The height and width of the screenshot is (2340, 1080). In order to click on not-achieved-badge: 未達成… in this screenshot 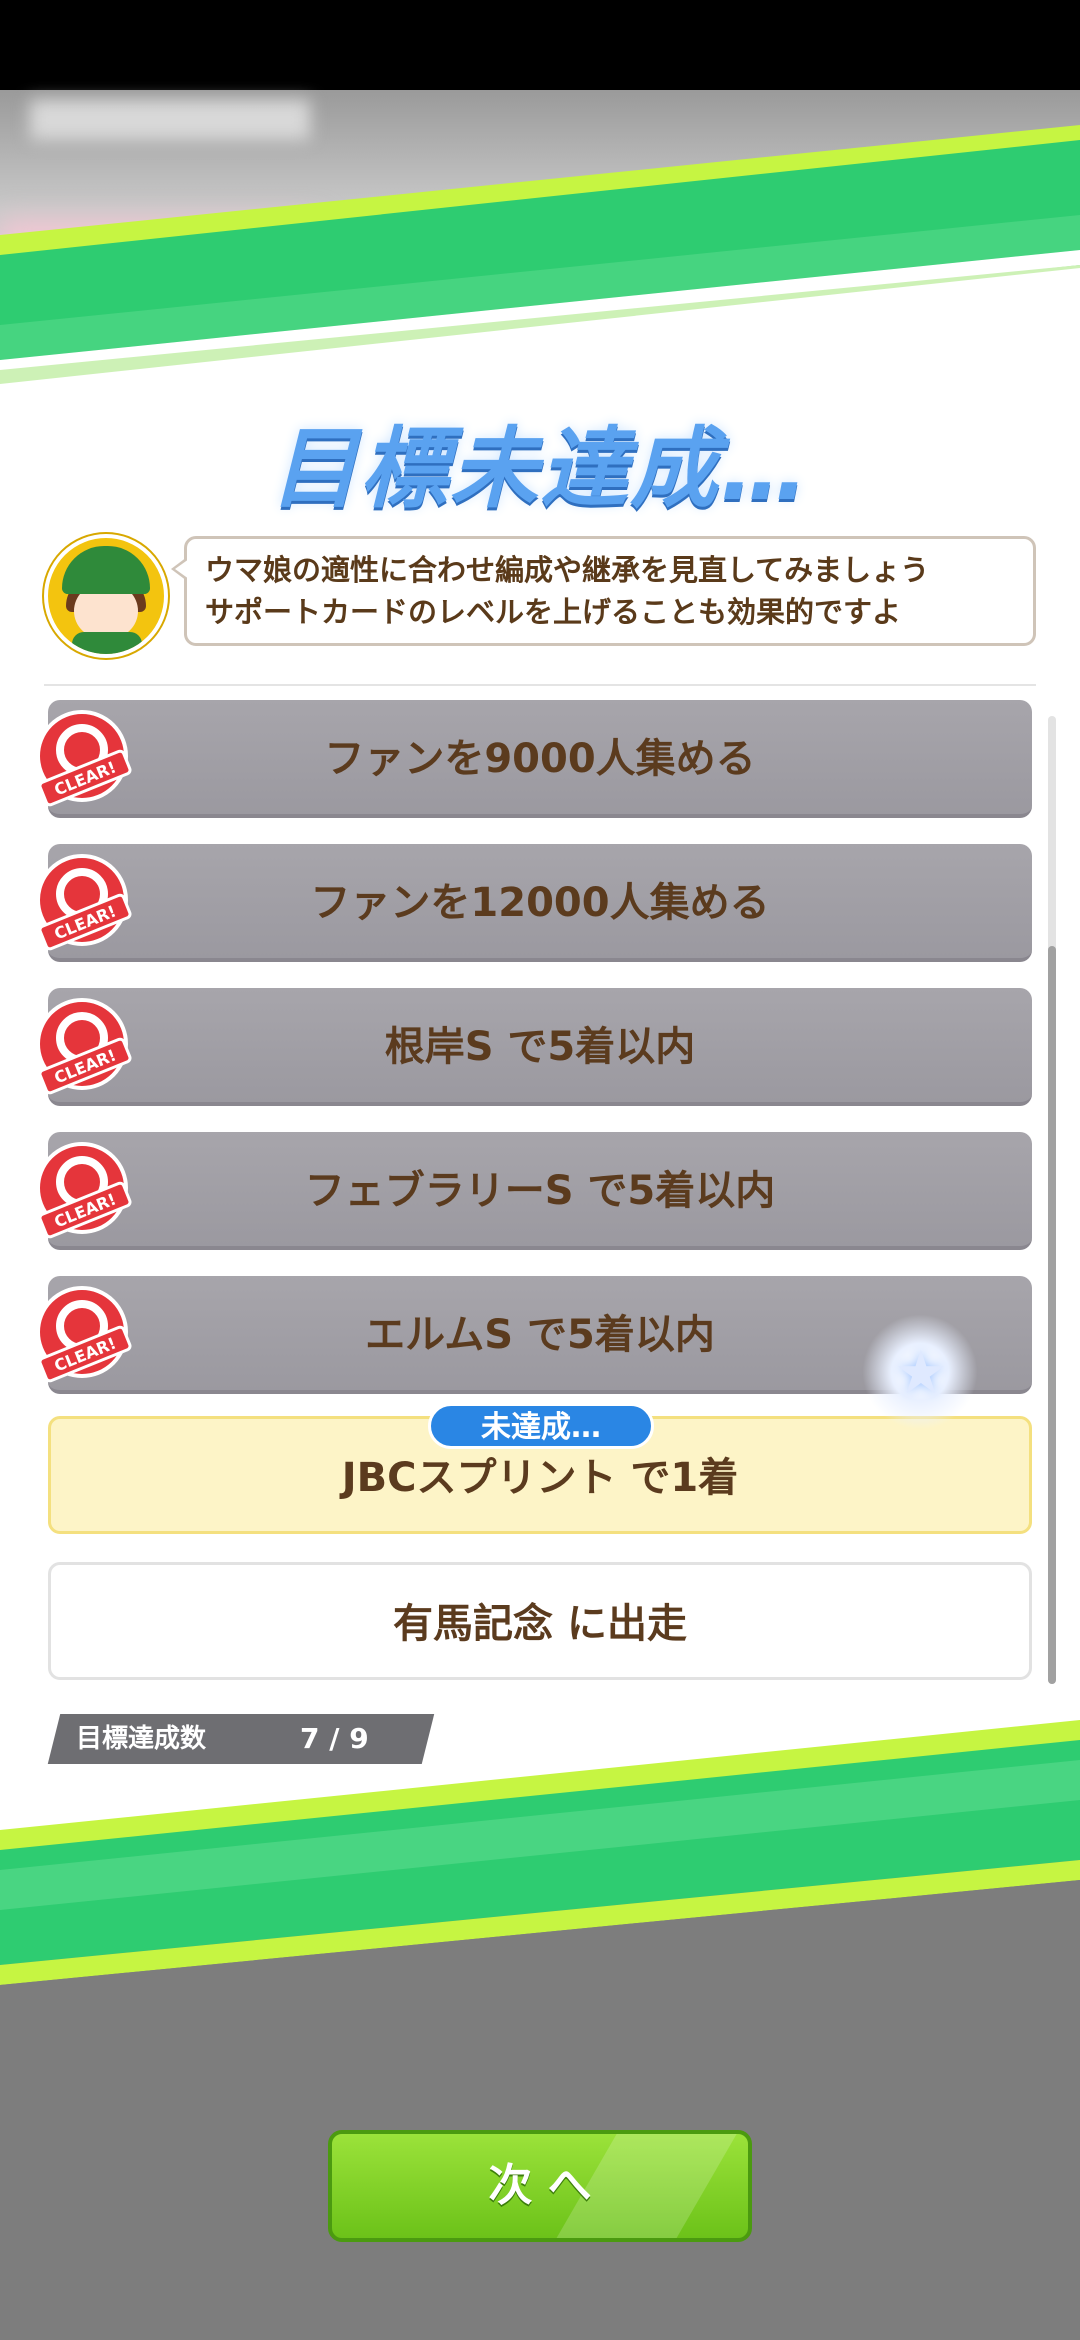, I will do `click(541, 1426)`.